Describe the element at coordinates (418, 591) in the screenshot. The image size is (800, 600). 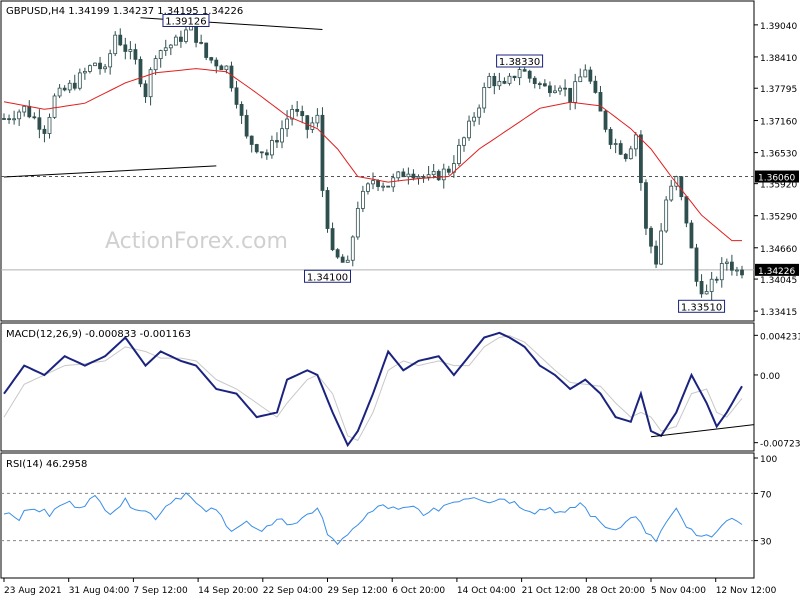
I see `x-tick-label: 6 Oct 20:00` at that location.